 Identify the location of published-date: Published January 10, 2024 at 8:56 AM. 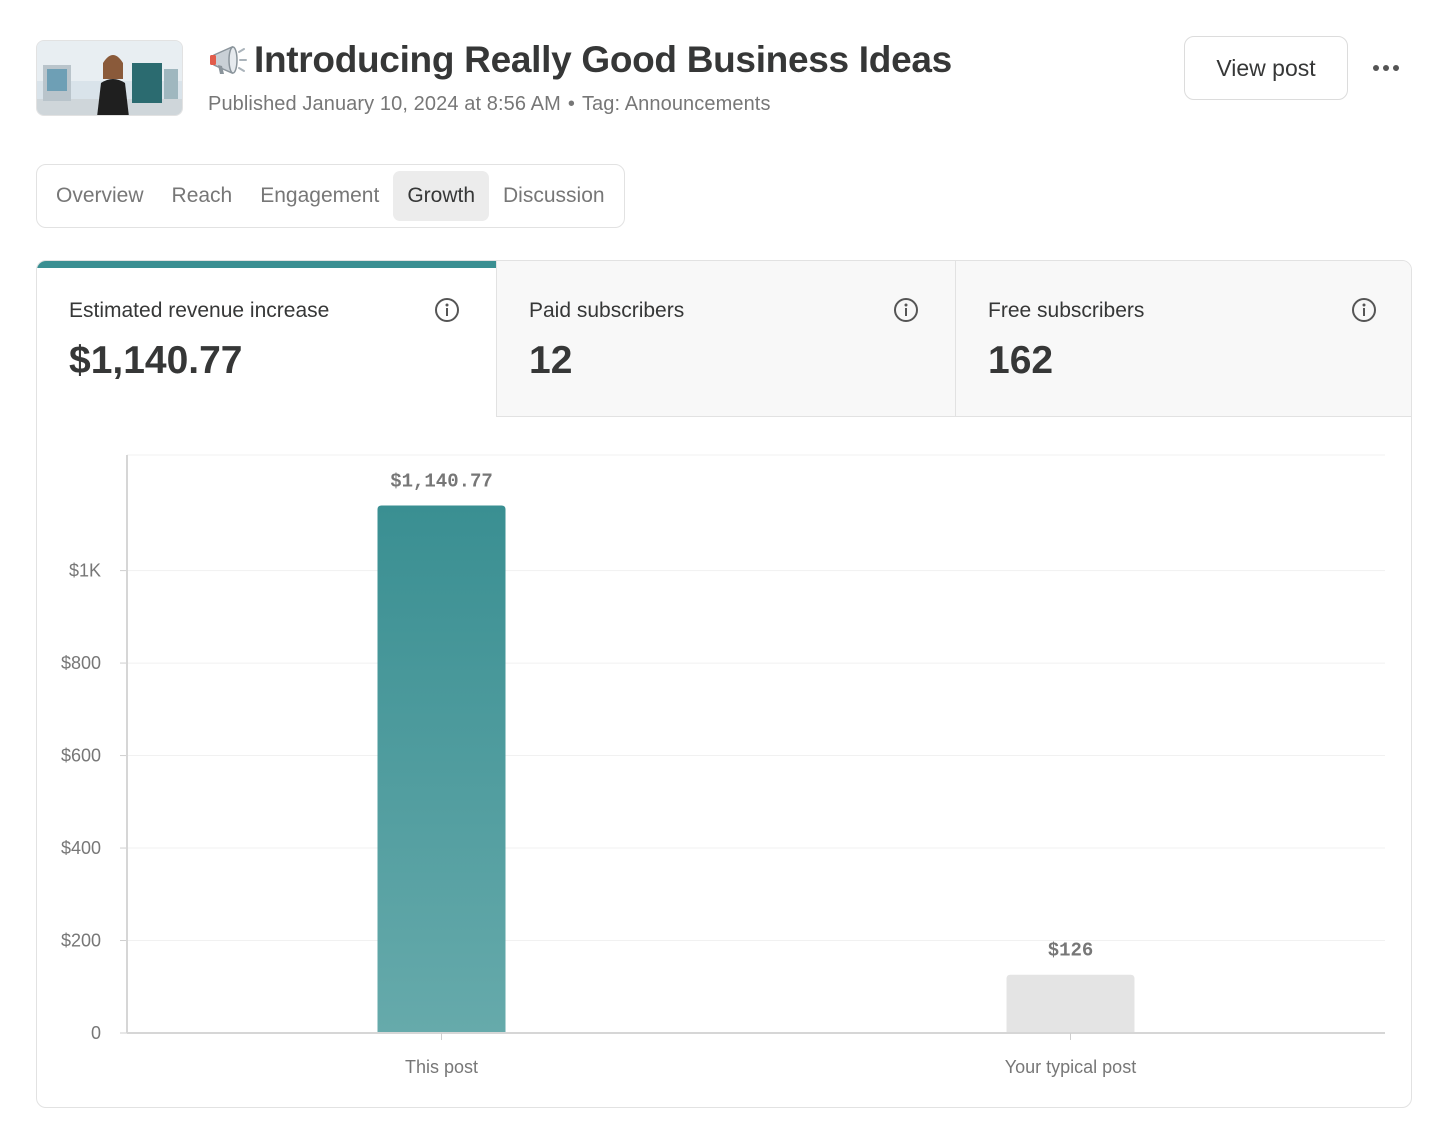
(384, 104).